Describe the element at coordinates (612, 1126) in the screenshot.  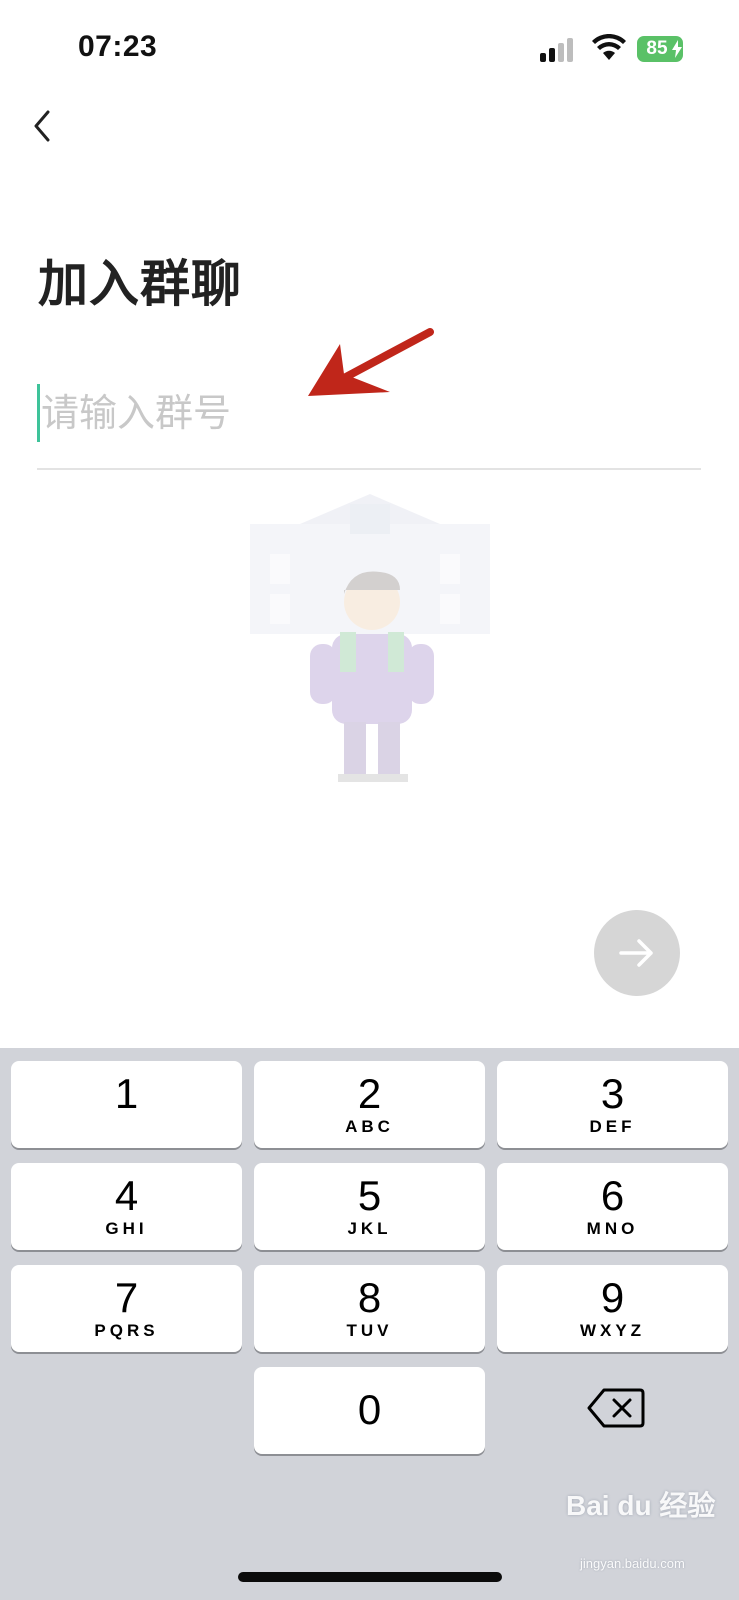
I see `key-letters: DEF` at that location.